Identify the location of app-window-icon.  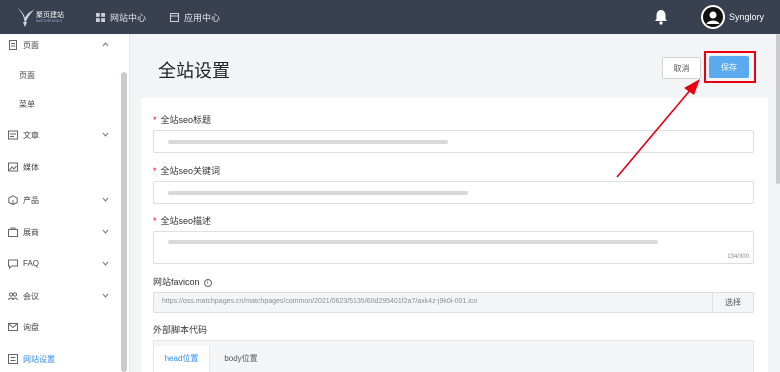
(174, 17).